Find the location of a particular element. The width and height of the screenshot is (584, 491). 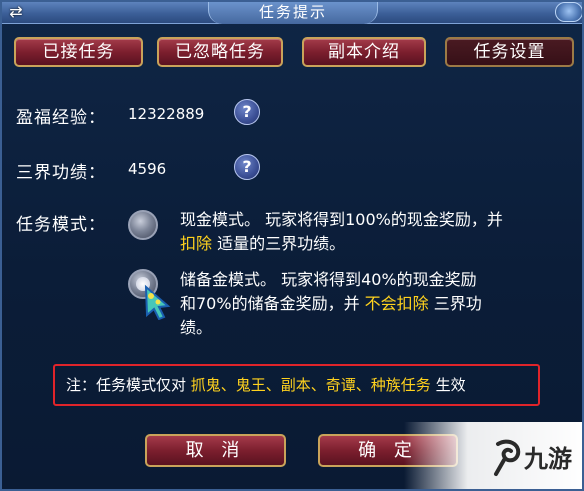

cash-mode-radio is located at coordinates (143, 225).